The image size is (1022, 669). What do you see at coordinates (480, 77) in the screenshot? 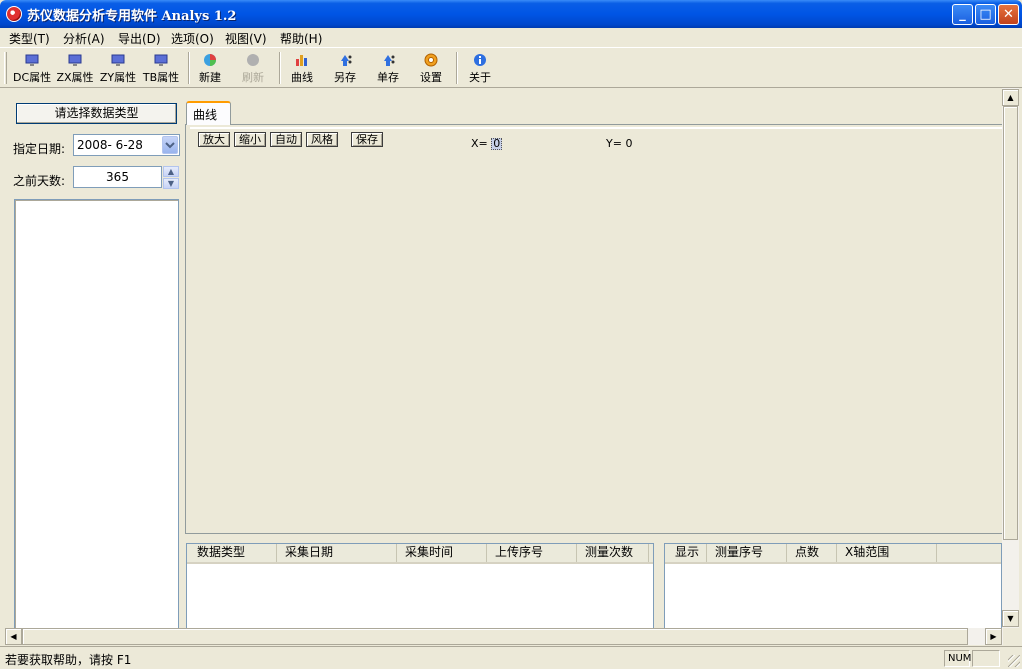
I see `about-label: 关于` at bounding box center [480, 77].